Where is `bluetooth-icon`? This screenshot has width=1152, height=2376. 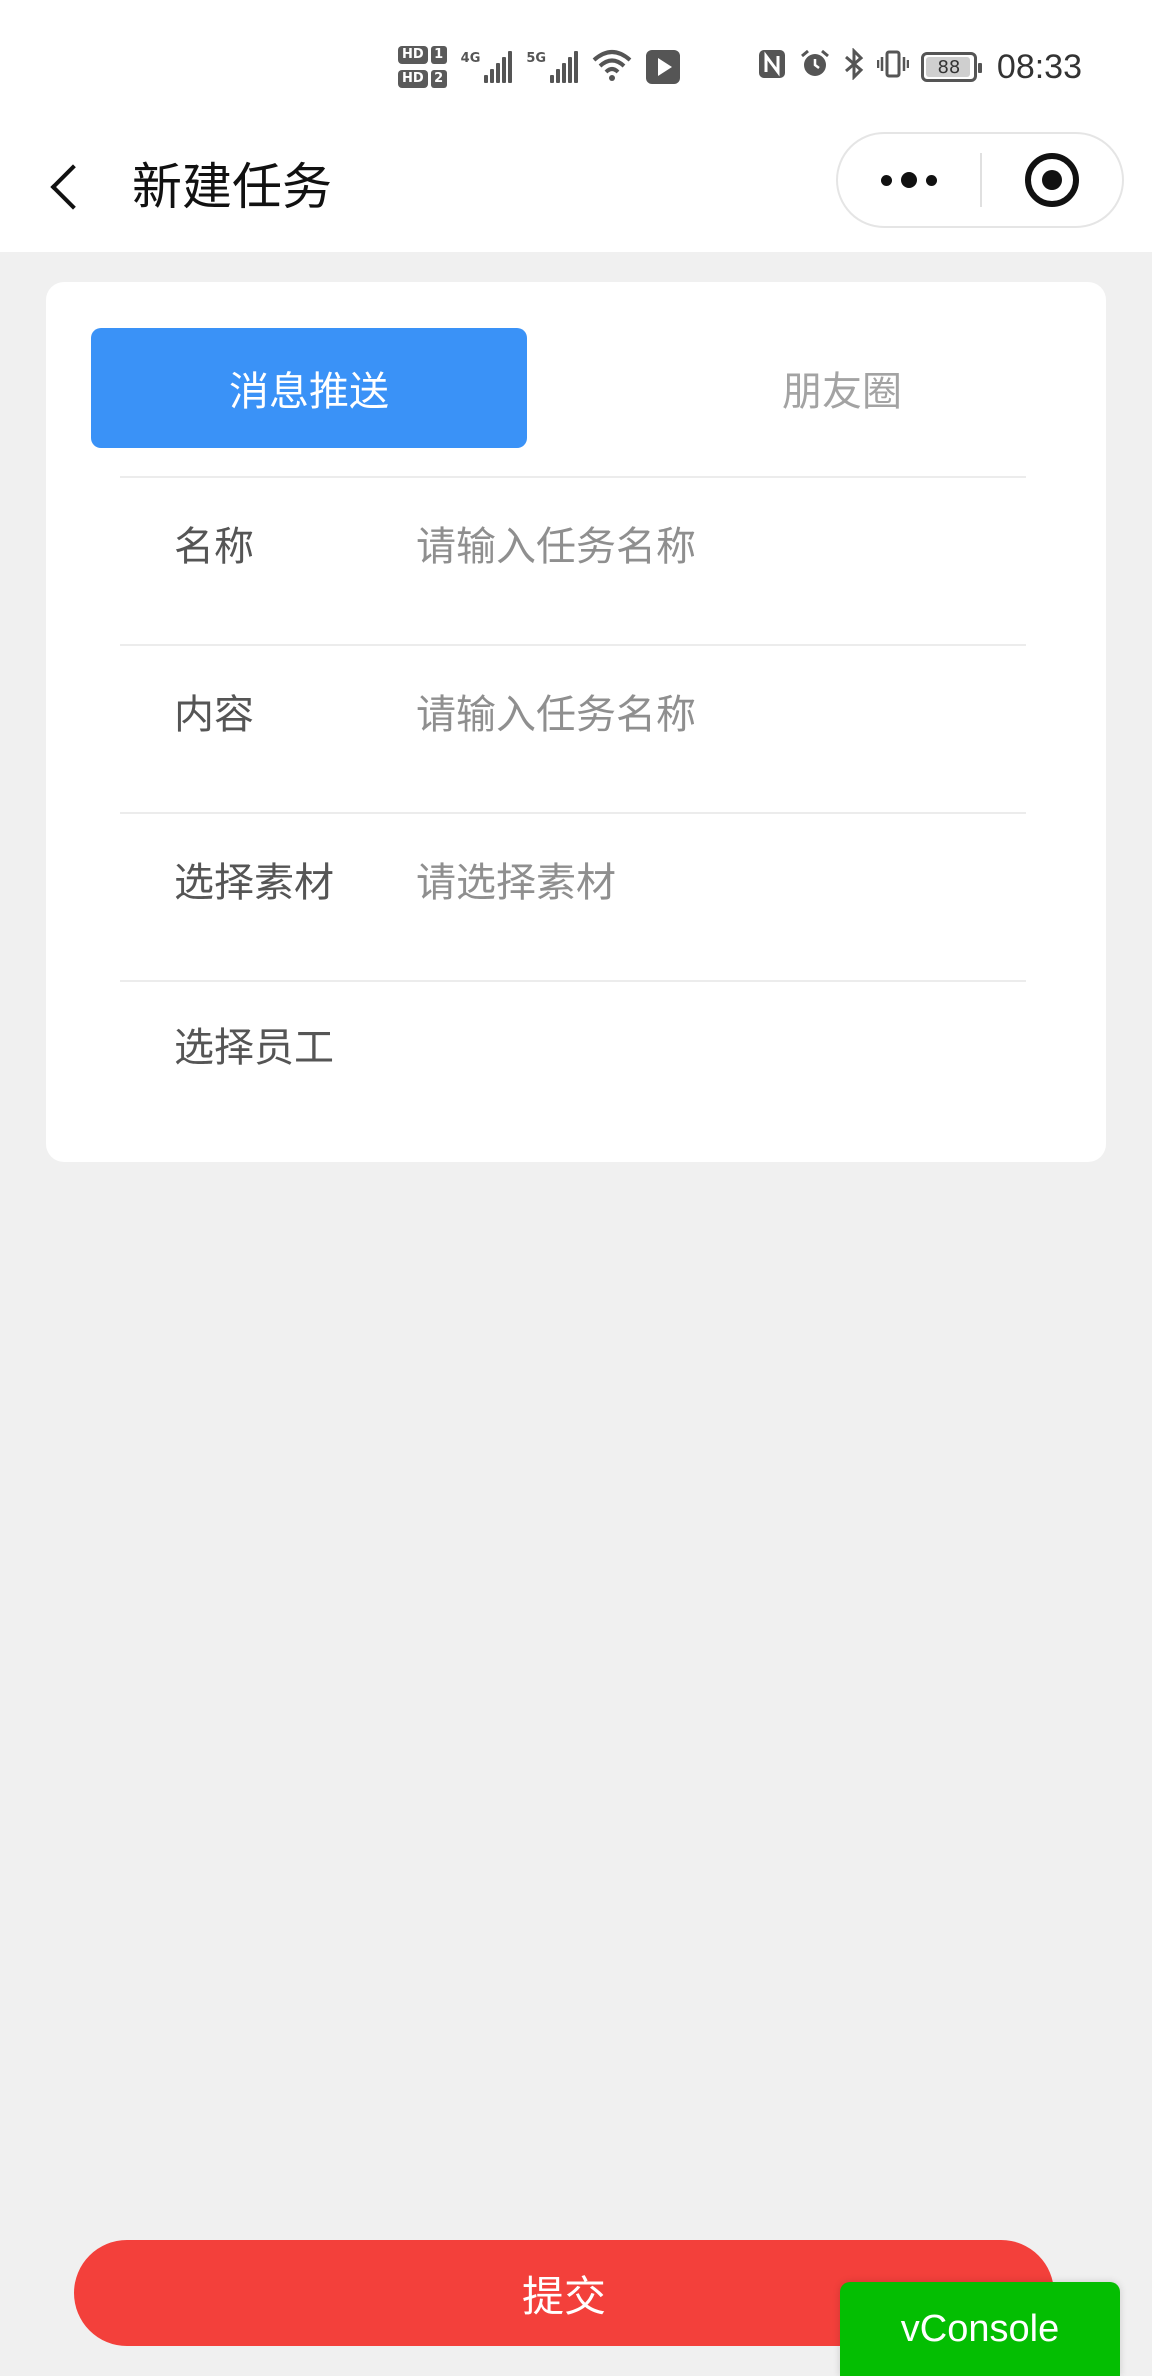
bluetooth-icon is located at coordinates (854, 66).